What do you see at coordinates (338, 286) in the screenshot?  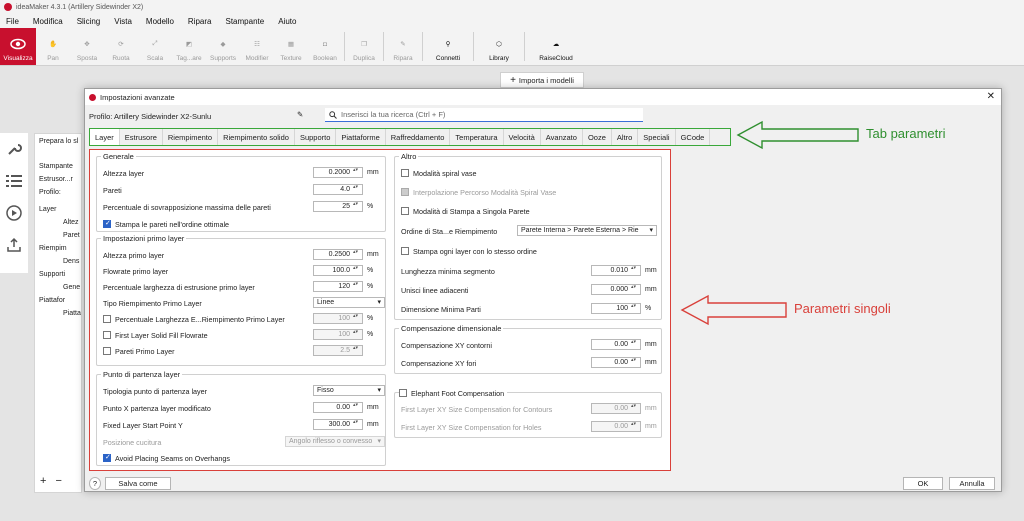 I see `larghezza-stepper: 120` at bounding box center [338, 286].